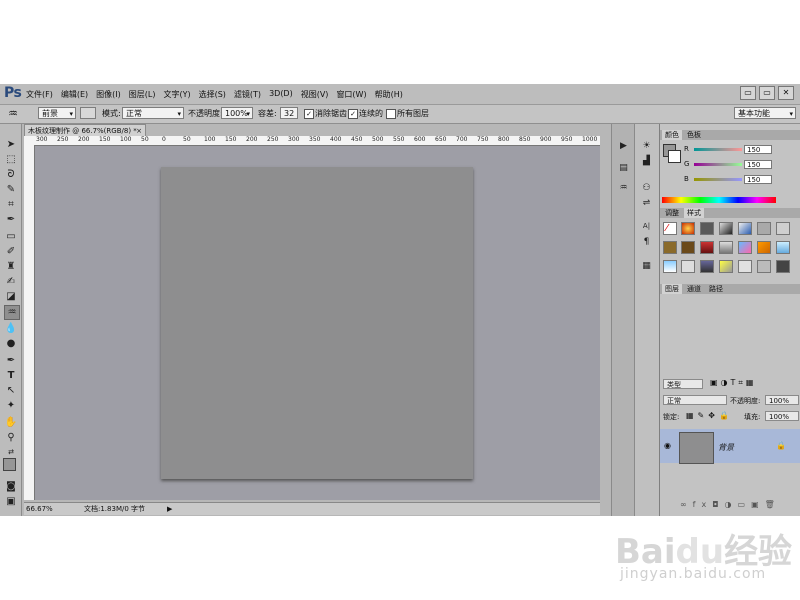 This screenshot has height=600, width=800. What do you see at coordinates (694, 213) in the screenshot?
I see `tab-styles: 样式` at bounding box center [694, 213].